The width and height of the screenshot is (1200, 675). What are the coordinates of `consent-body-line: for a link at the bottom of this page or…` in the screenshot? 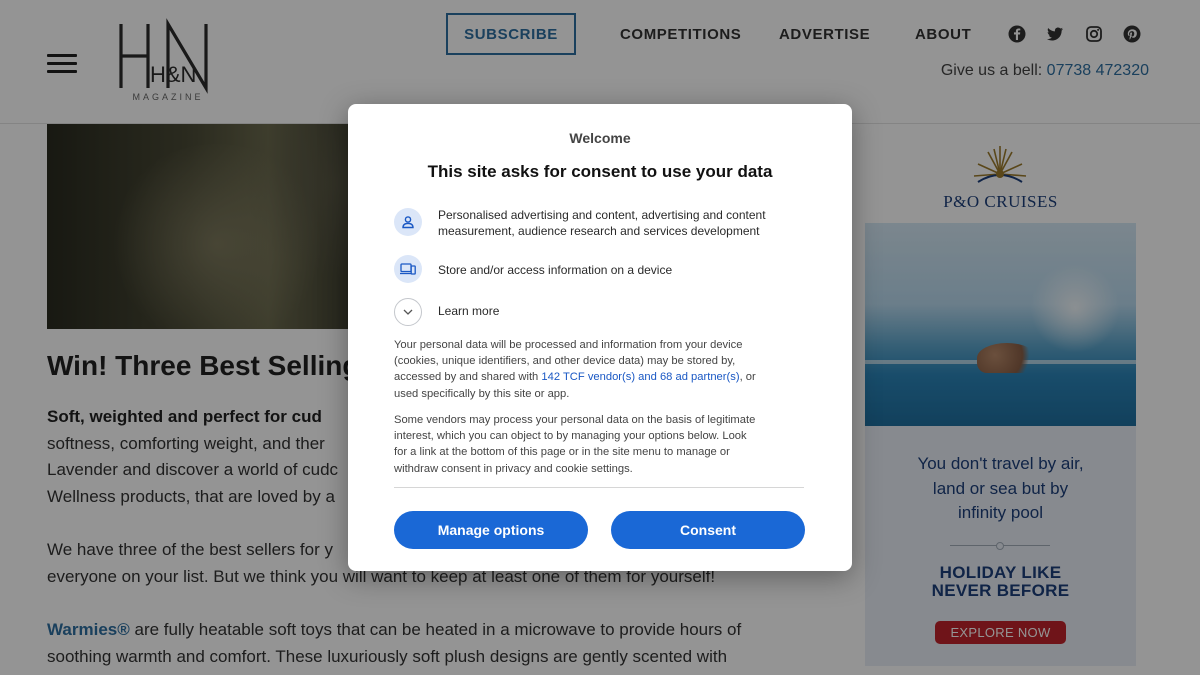 It's located at (562, 452).